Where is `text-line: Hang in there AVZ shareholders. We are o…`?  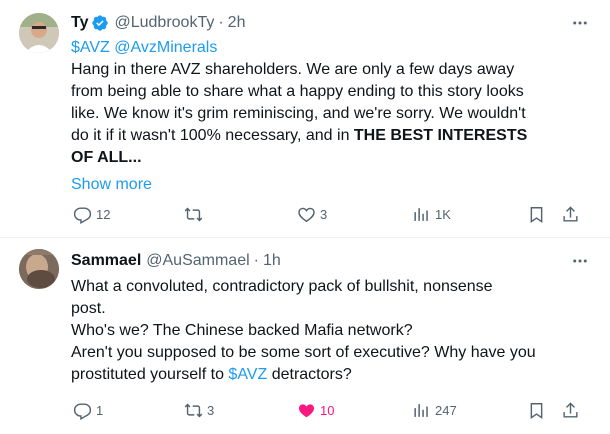
text-line: Hang in there AVZ shareholders. We are o… is located at coordinates (293, 69).